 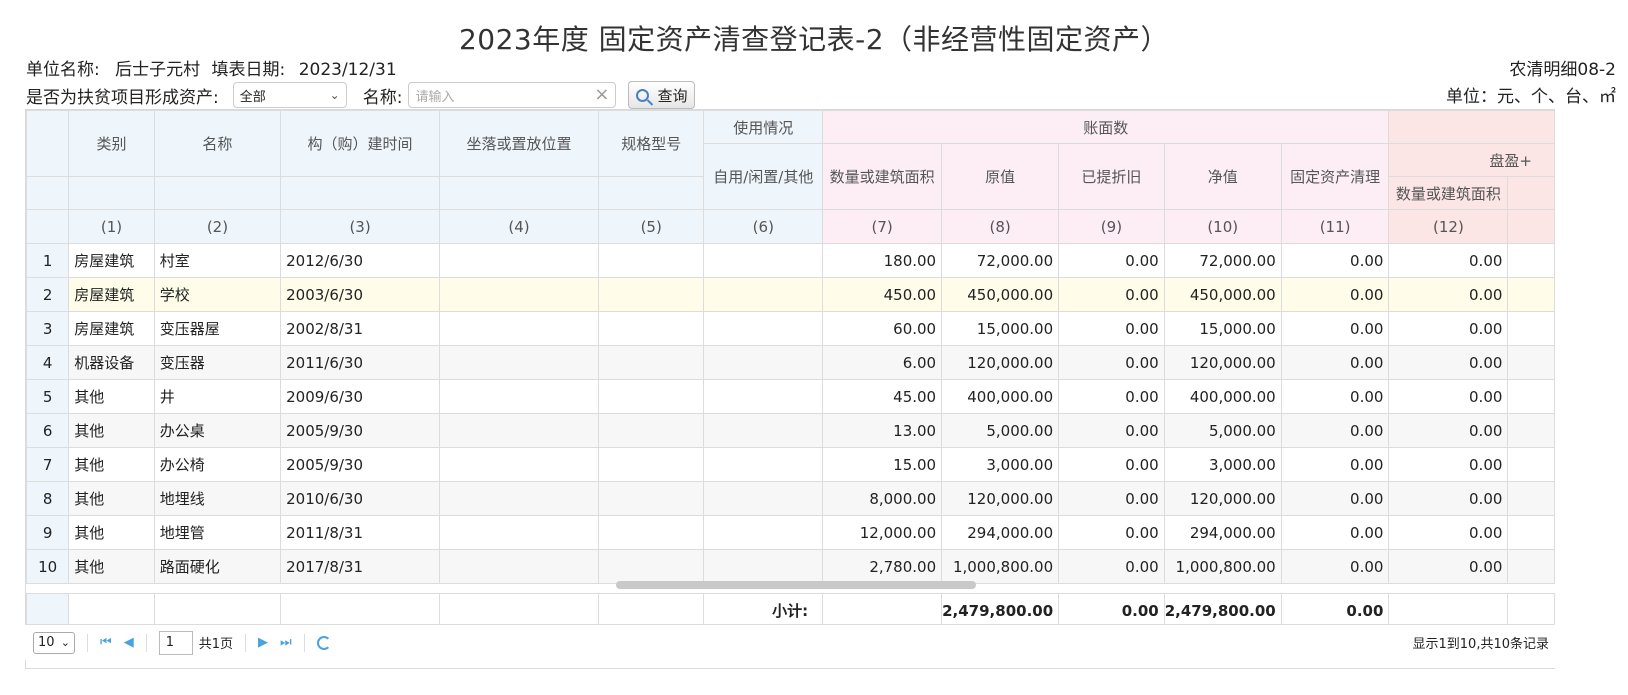 I want to click on header-book-group: 账面数, so click(x=1106, y=127).